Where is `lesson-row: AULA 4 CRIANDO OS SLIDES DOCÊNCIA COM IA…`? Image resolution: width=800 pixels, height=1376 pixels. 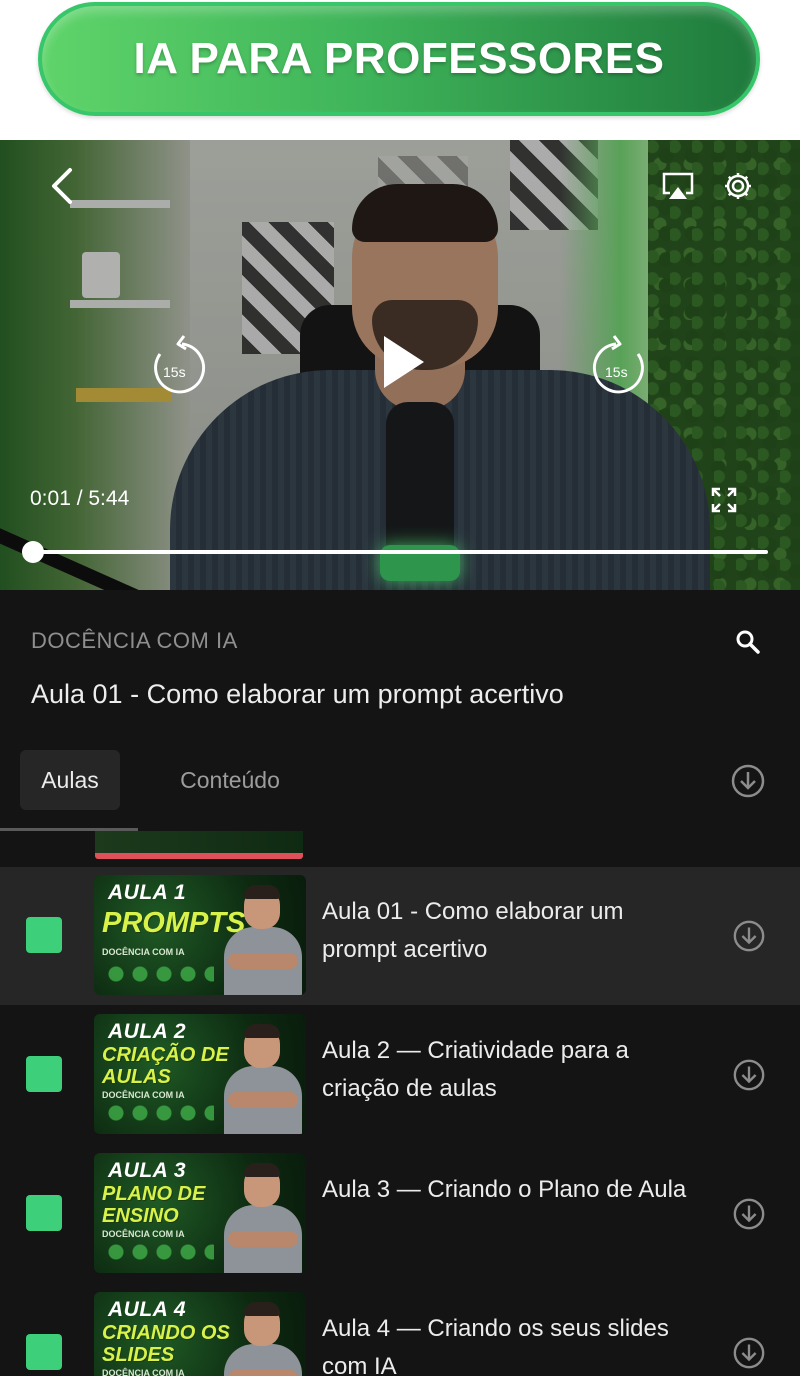
lesson-row: AULA 4 CRIANDO OS SLIDES DOCÊNCIA COM IA… is located at coordinates (400, 1330).